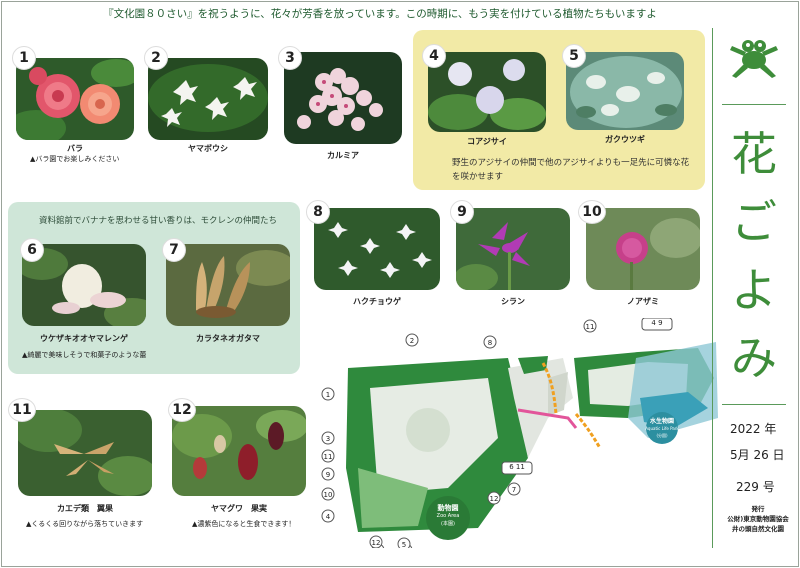  Describe the element at coordinates (513, 249) in the screenshot. I see `shiran-photo` at that location.